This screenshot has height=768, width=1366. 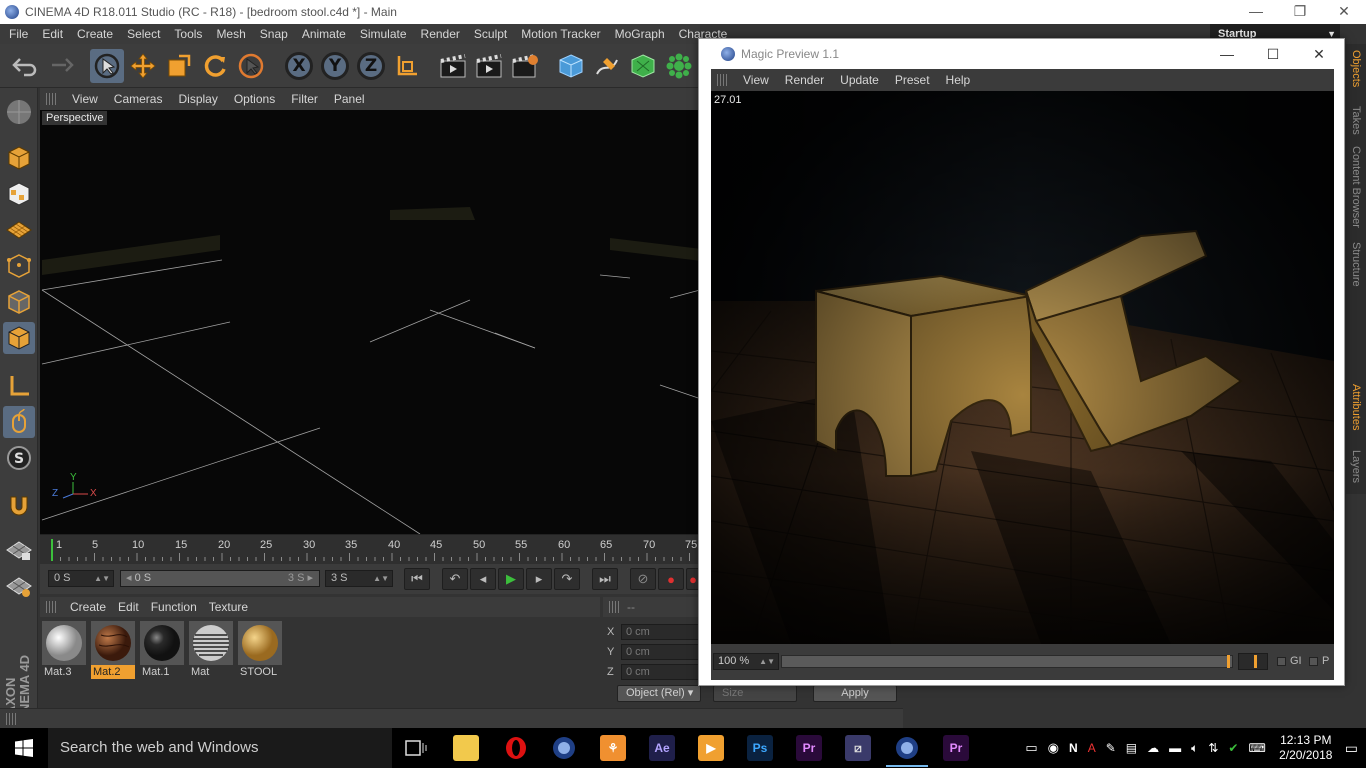 I want to click on pen-tray-icon: ✎, so click(x=1111, y=748).